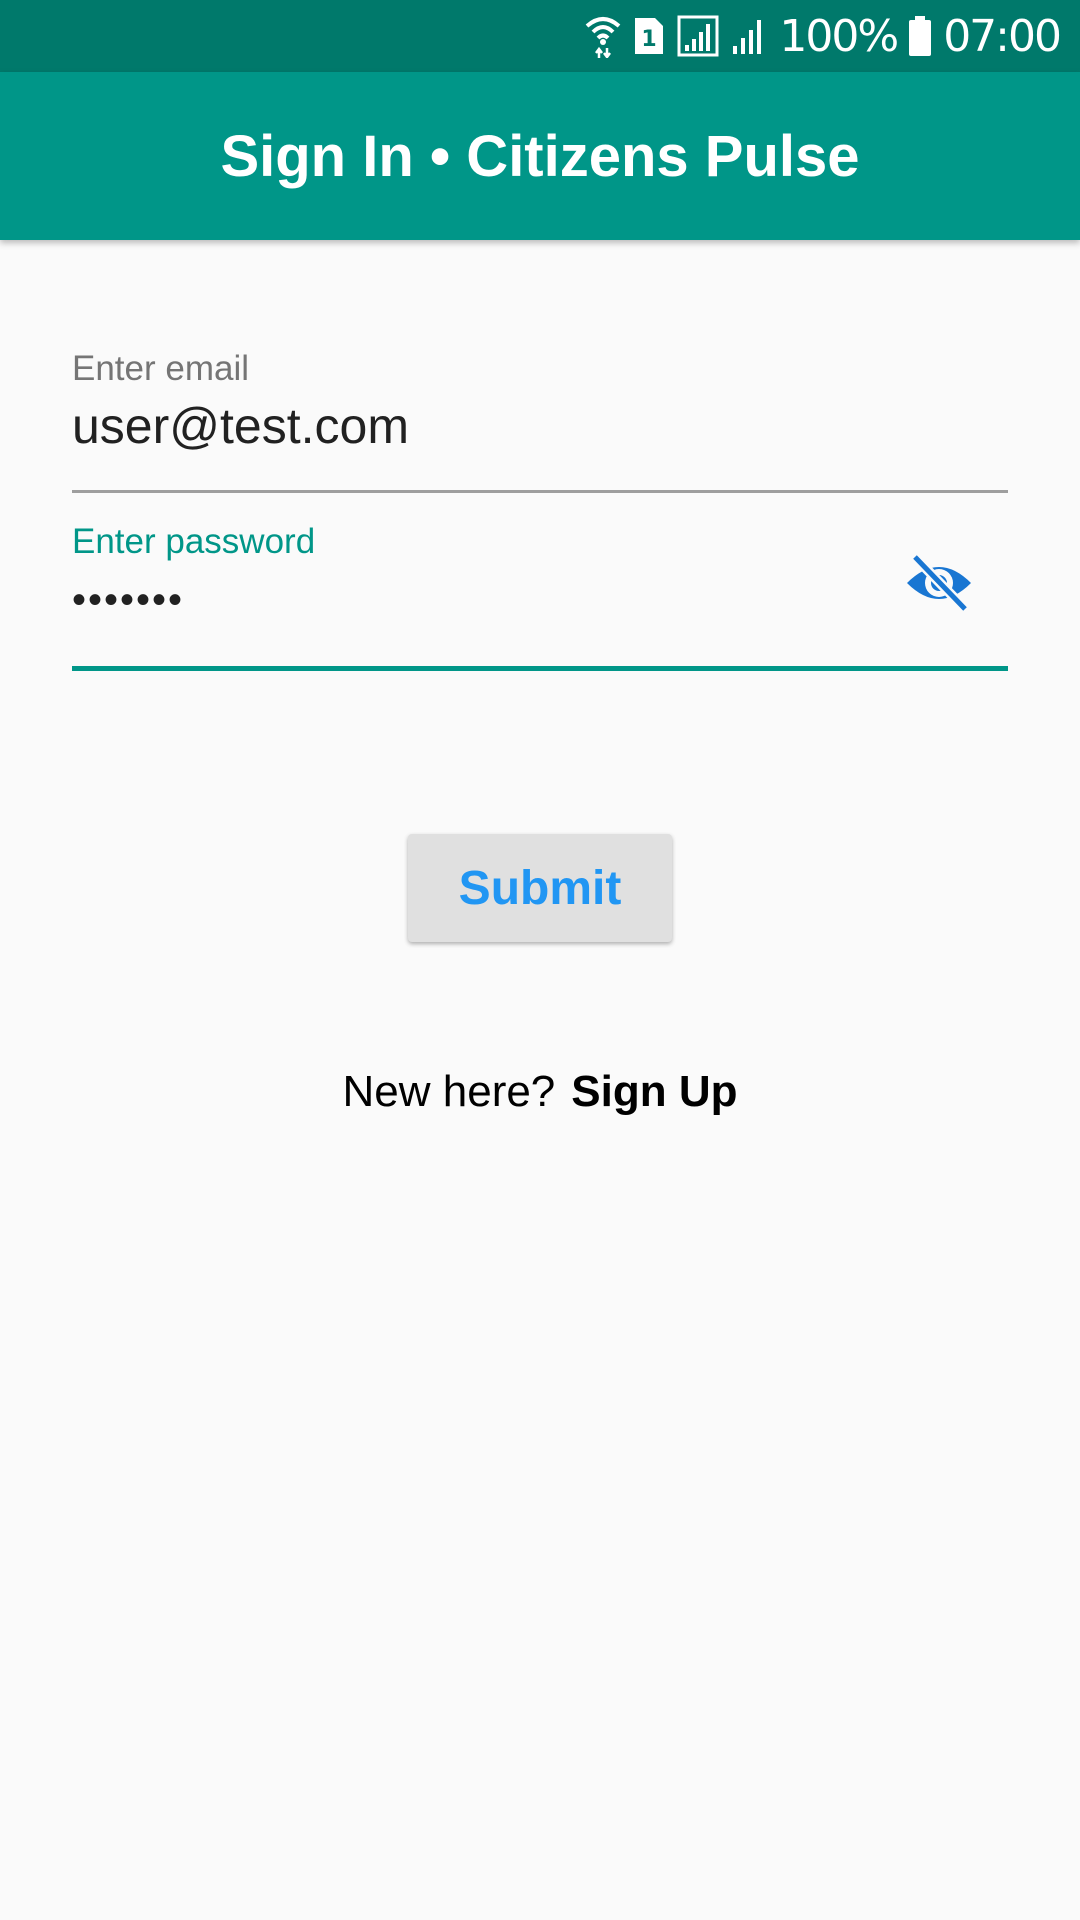 The width and height of the screenshot is (1080, 1920). Describe the element at coordinates (240, 426) in the screenshot. I see `email-value: user@test.com` at that location.